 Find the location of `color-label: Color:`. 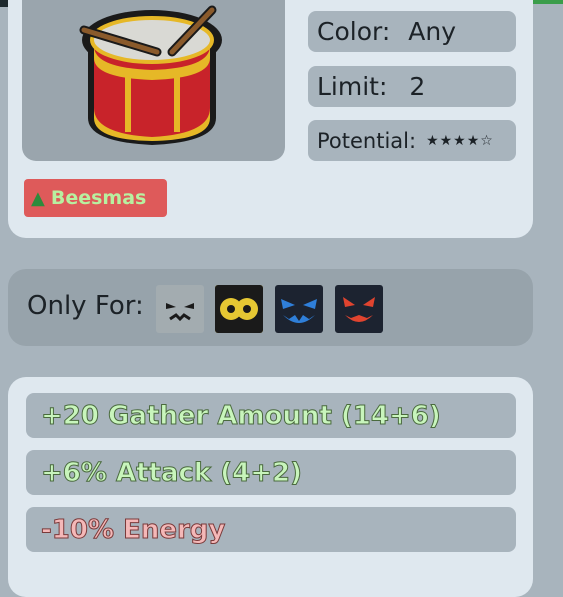

color-label: Color: is located at coordinates (354, 31).